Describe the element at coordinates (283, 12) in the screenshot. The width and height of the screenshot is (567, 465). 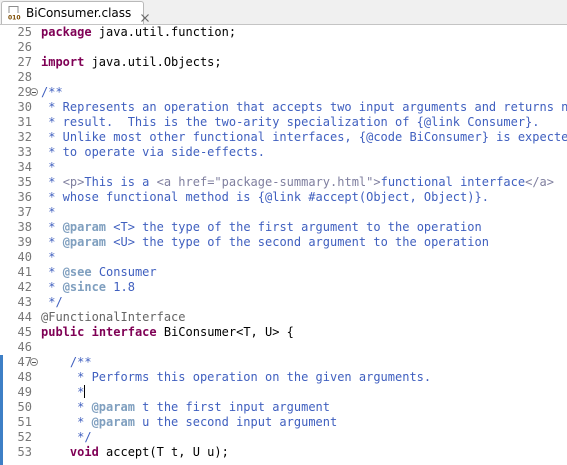
I see `editor-tab-bar: 010 BiConsumer.class` at that location.